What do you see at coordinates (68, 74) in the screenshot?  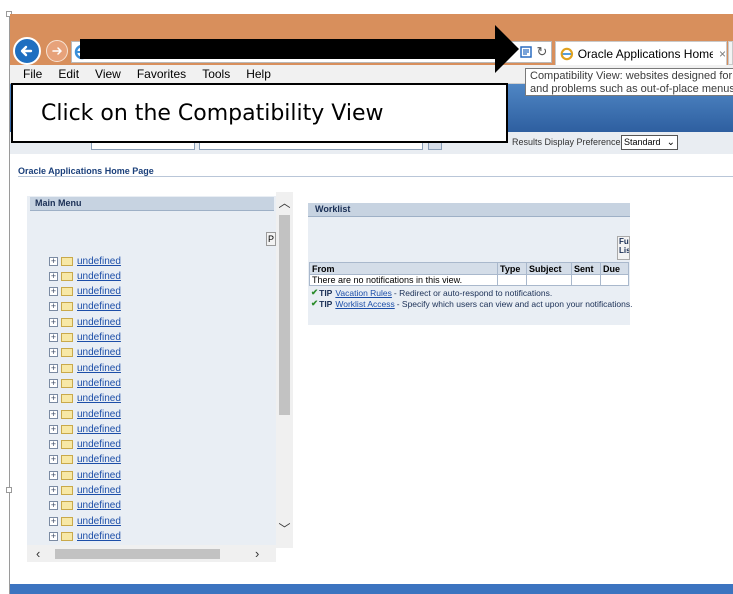 I see `menu-edit: Edit` at bounding box center [68, 74].